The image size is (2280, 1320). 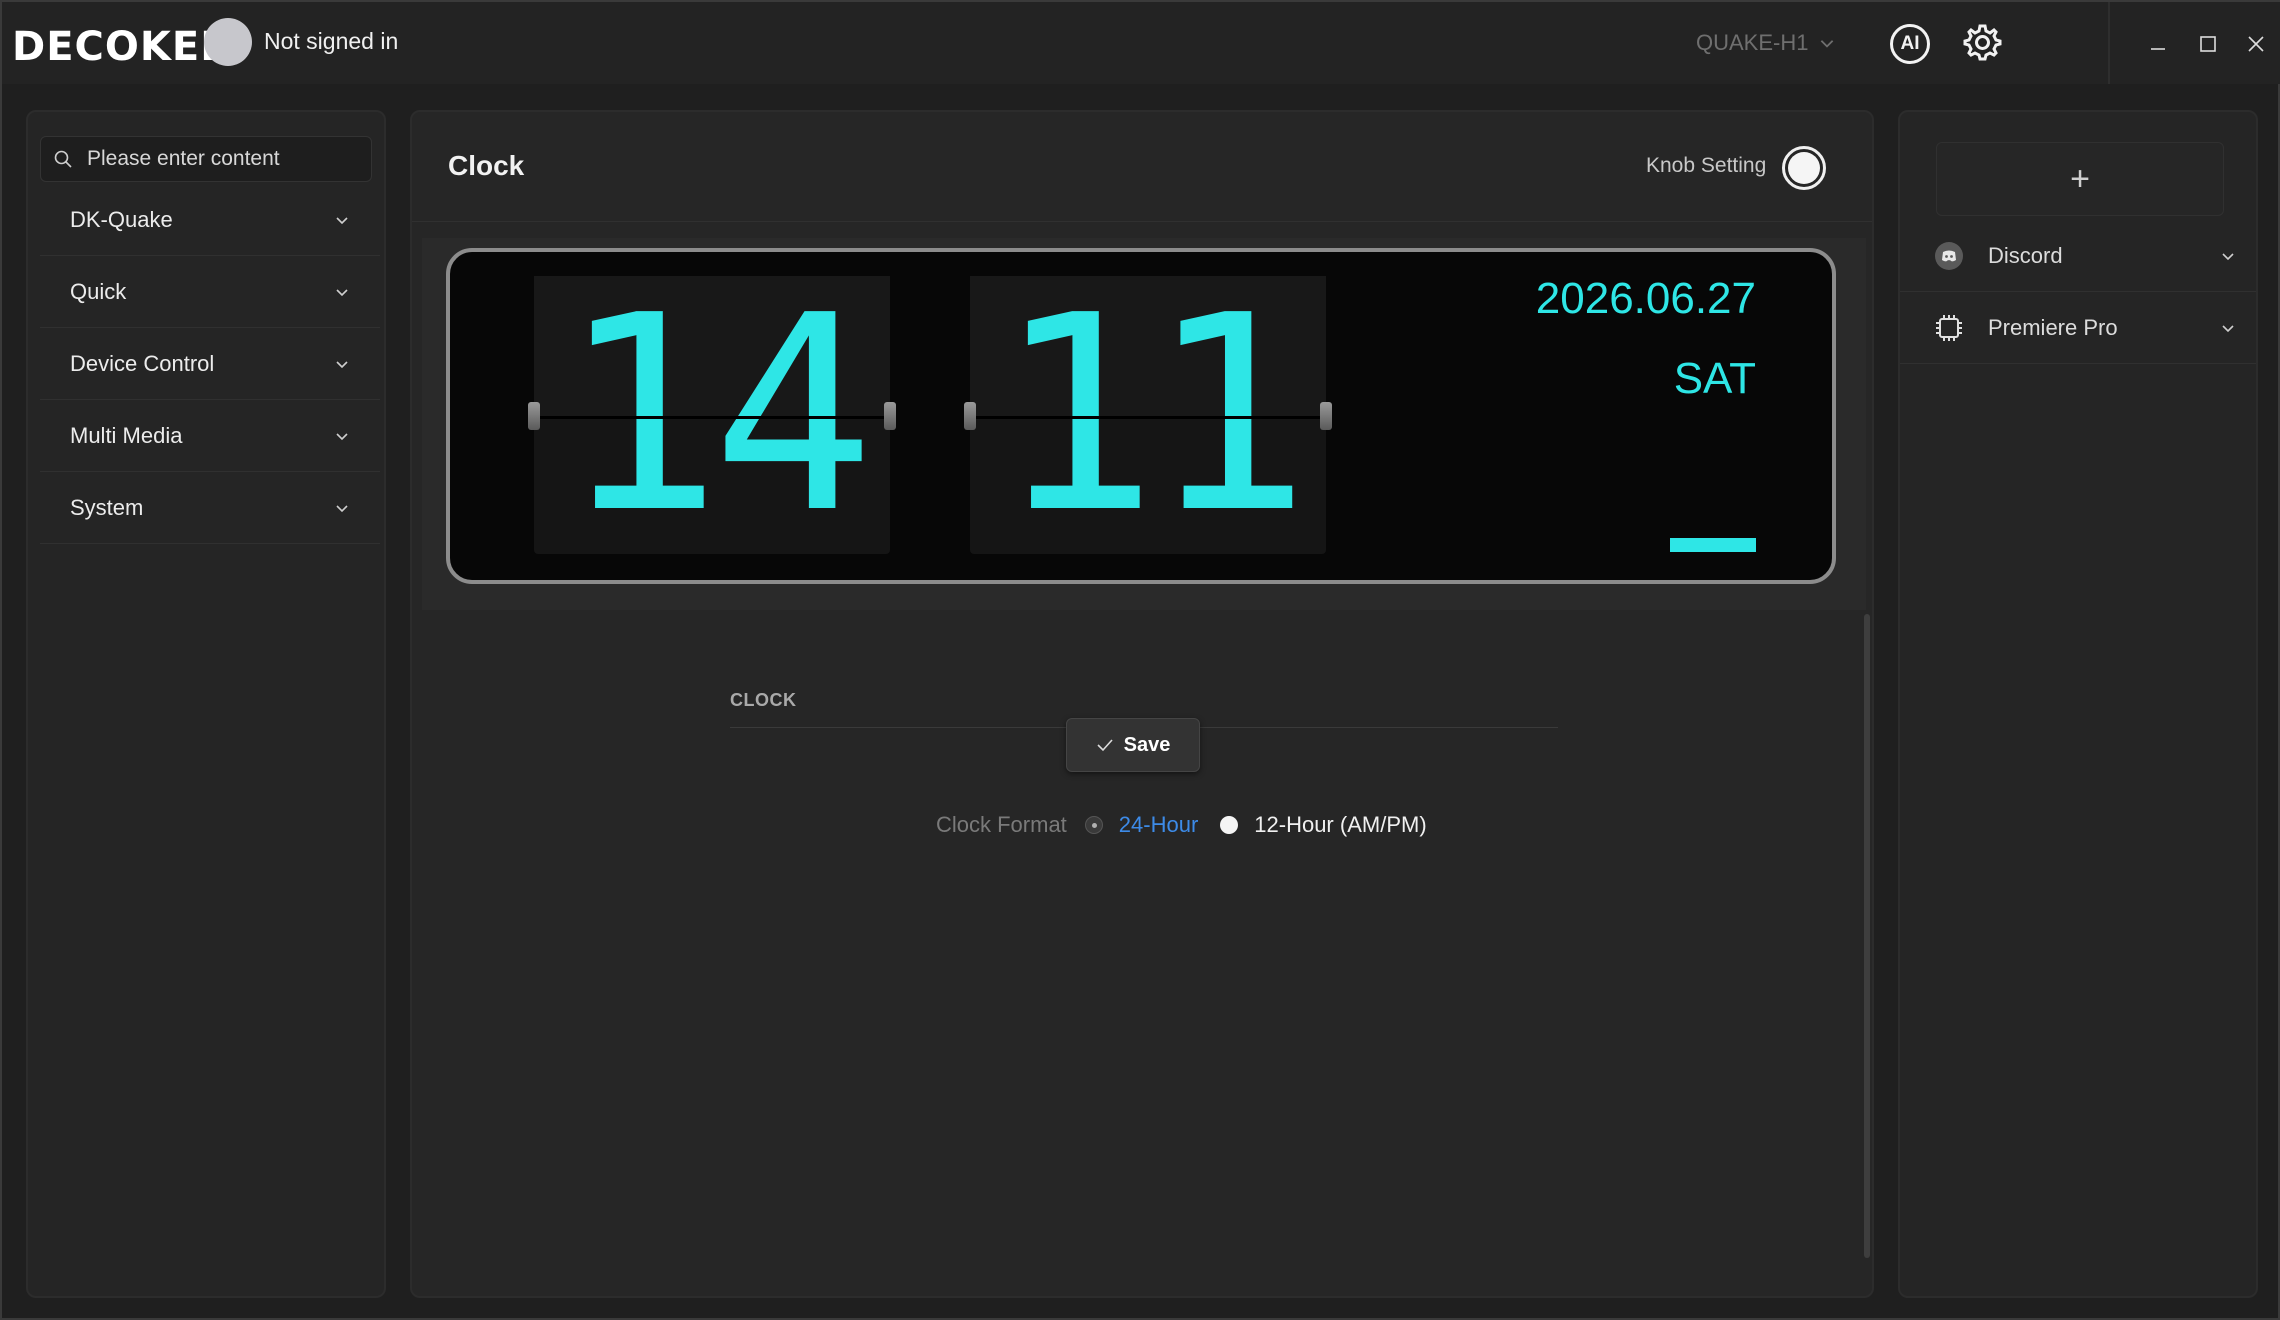 I want to click on app-item-premiere-pro: Premiere Pro, so click(x=2078, y=328).